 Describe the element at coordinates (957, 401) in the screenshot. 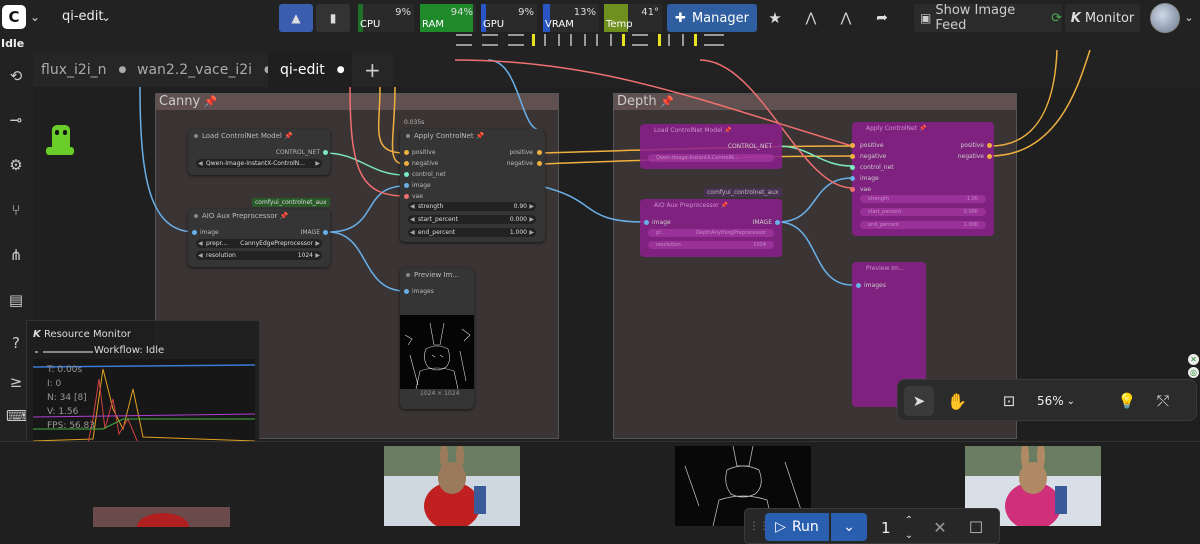

I see `hand-icon: ✋` at that location.